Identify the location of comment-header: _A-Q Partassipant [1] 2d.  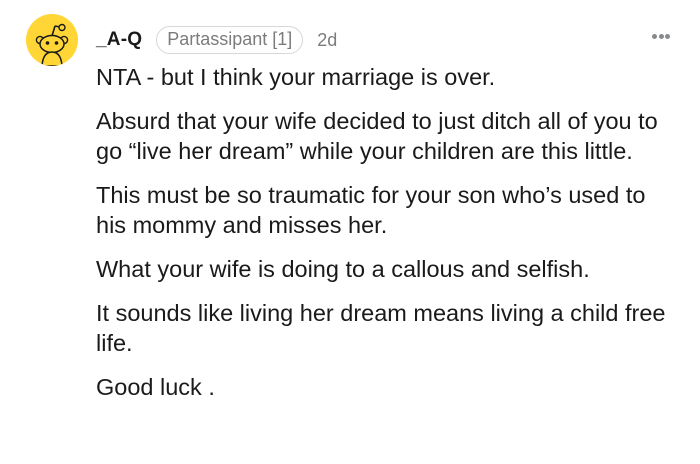
(216, 40).